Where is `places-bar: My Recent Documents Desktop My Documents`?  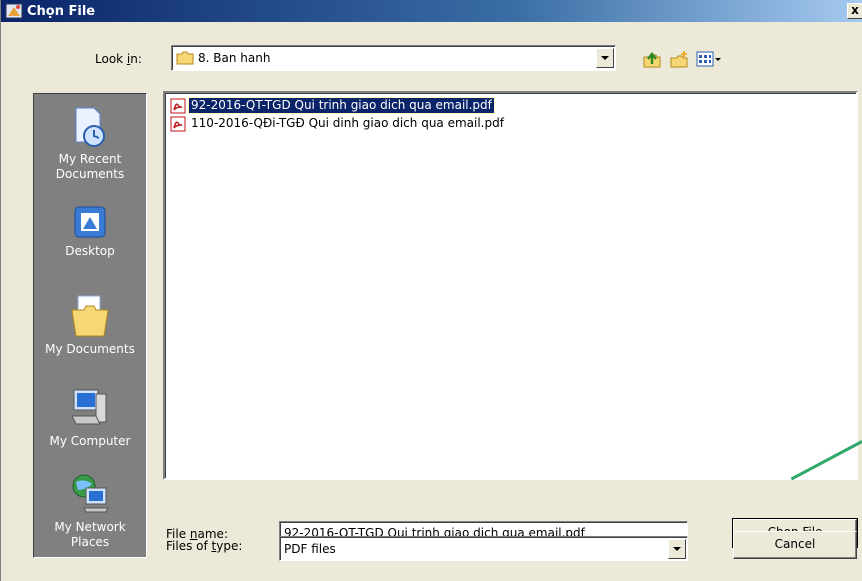 places-bar: My Recent Documents Desktop My Documents is located at coordinates (90, 325).